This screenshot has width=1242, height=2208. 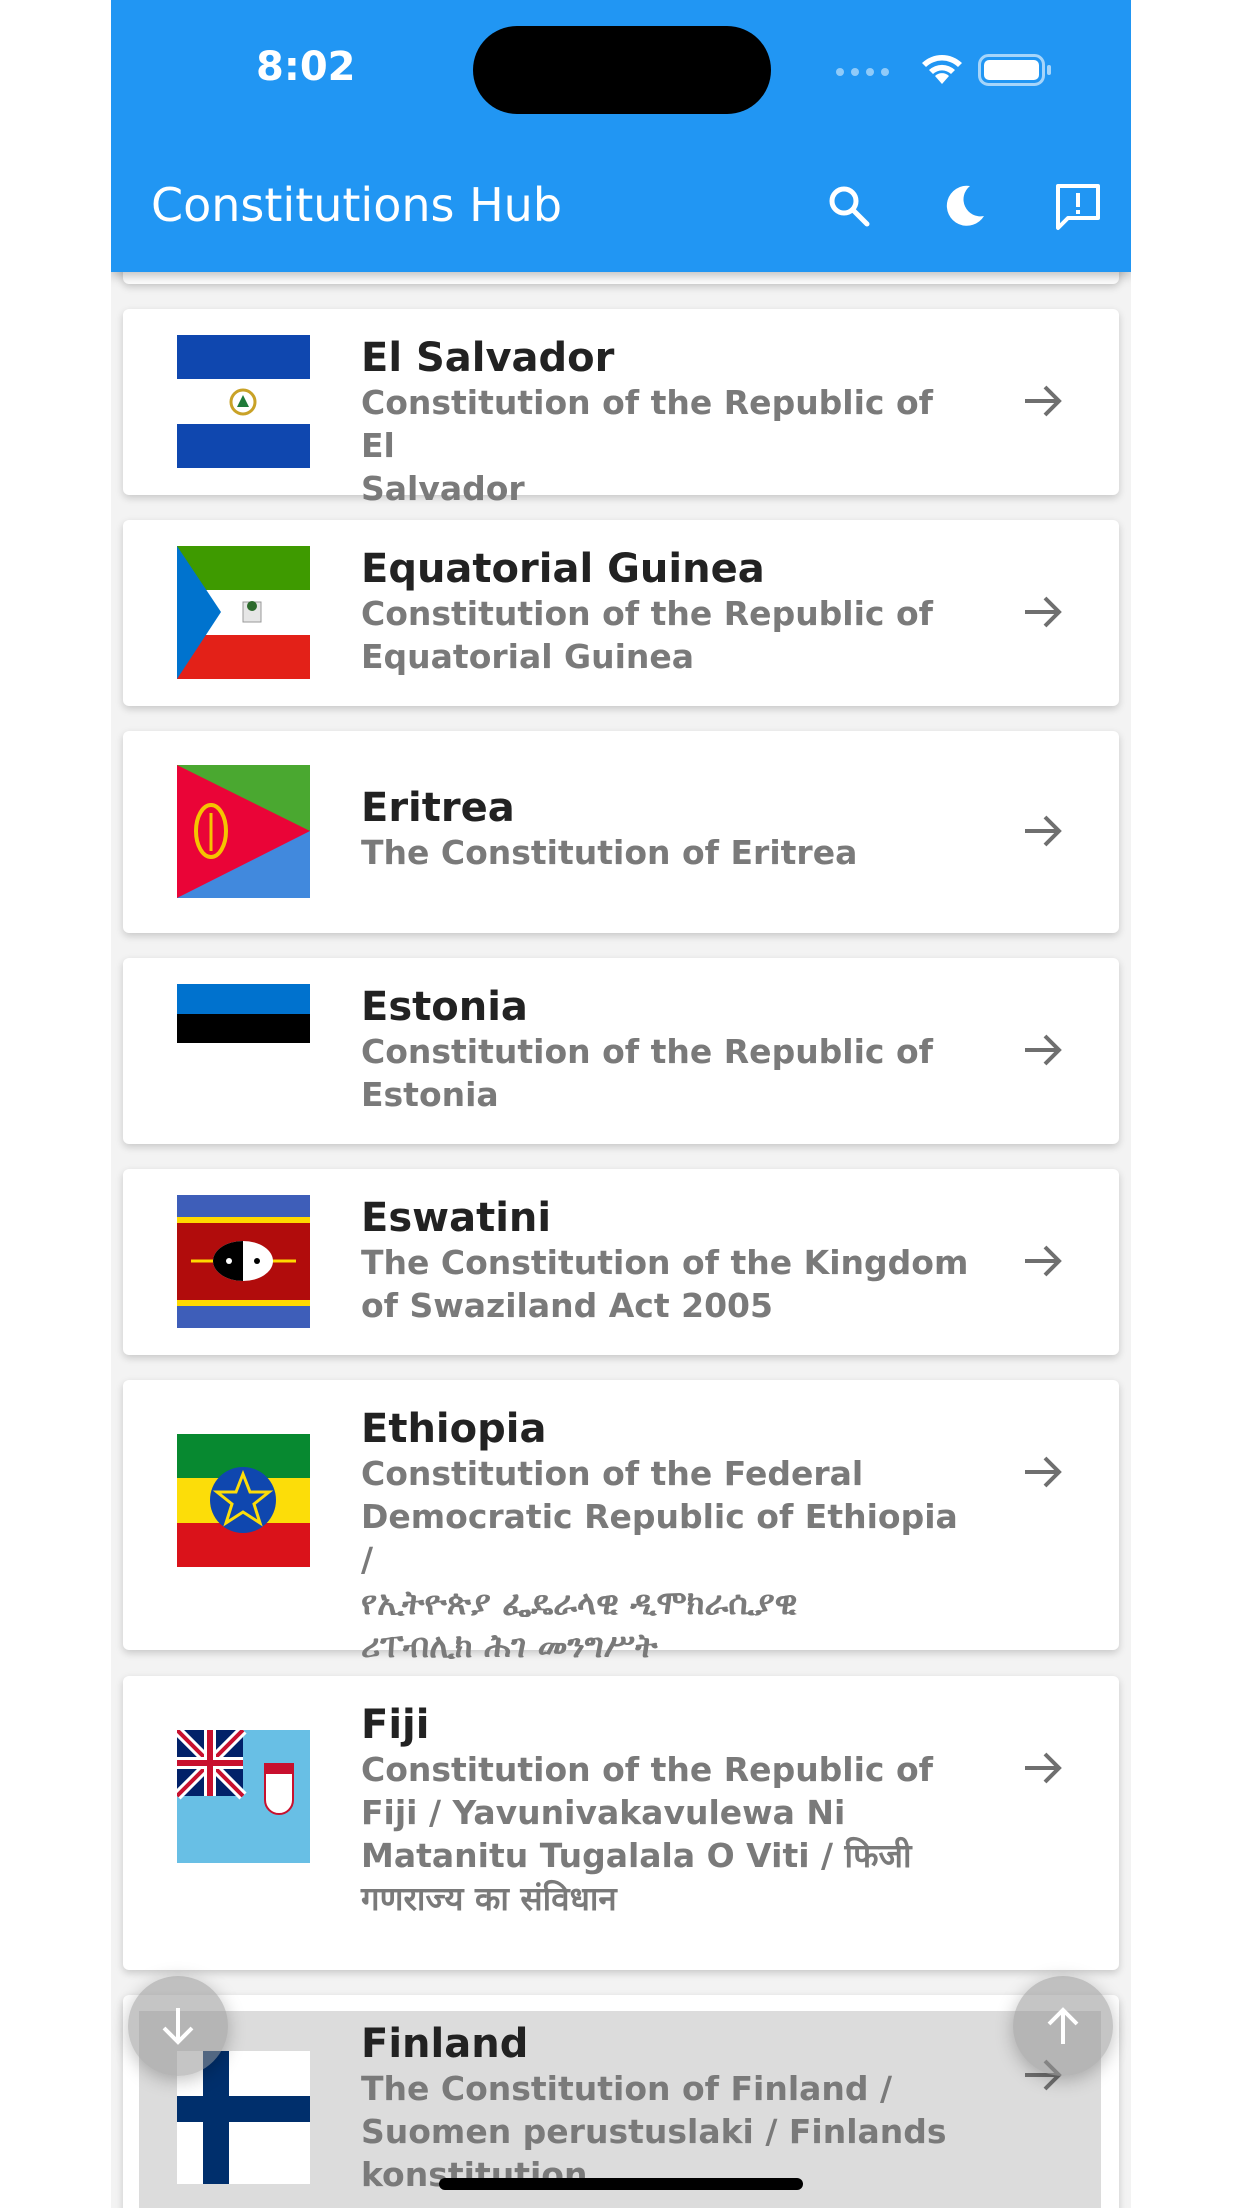 I want to click on app-bar: 8:02 Constitutions Hub, so click(x=621, y=136).